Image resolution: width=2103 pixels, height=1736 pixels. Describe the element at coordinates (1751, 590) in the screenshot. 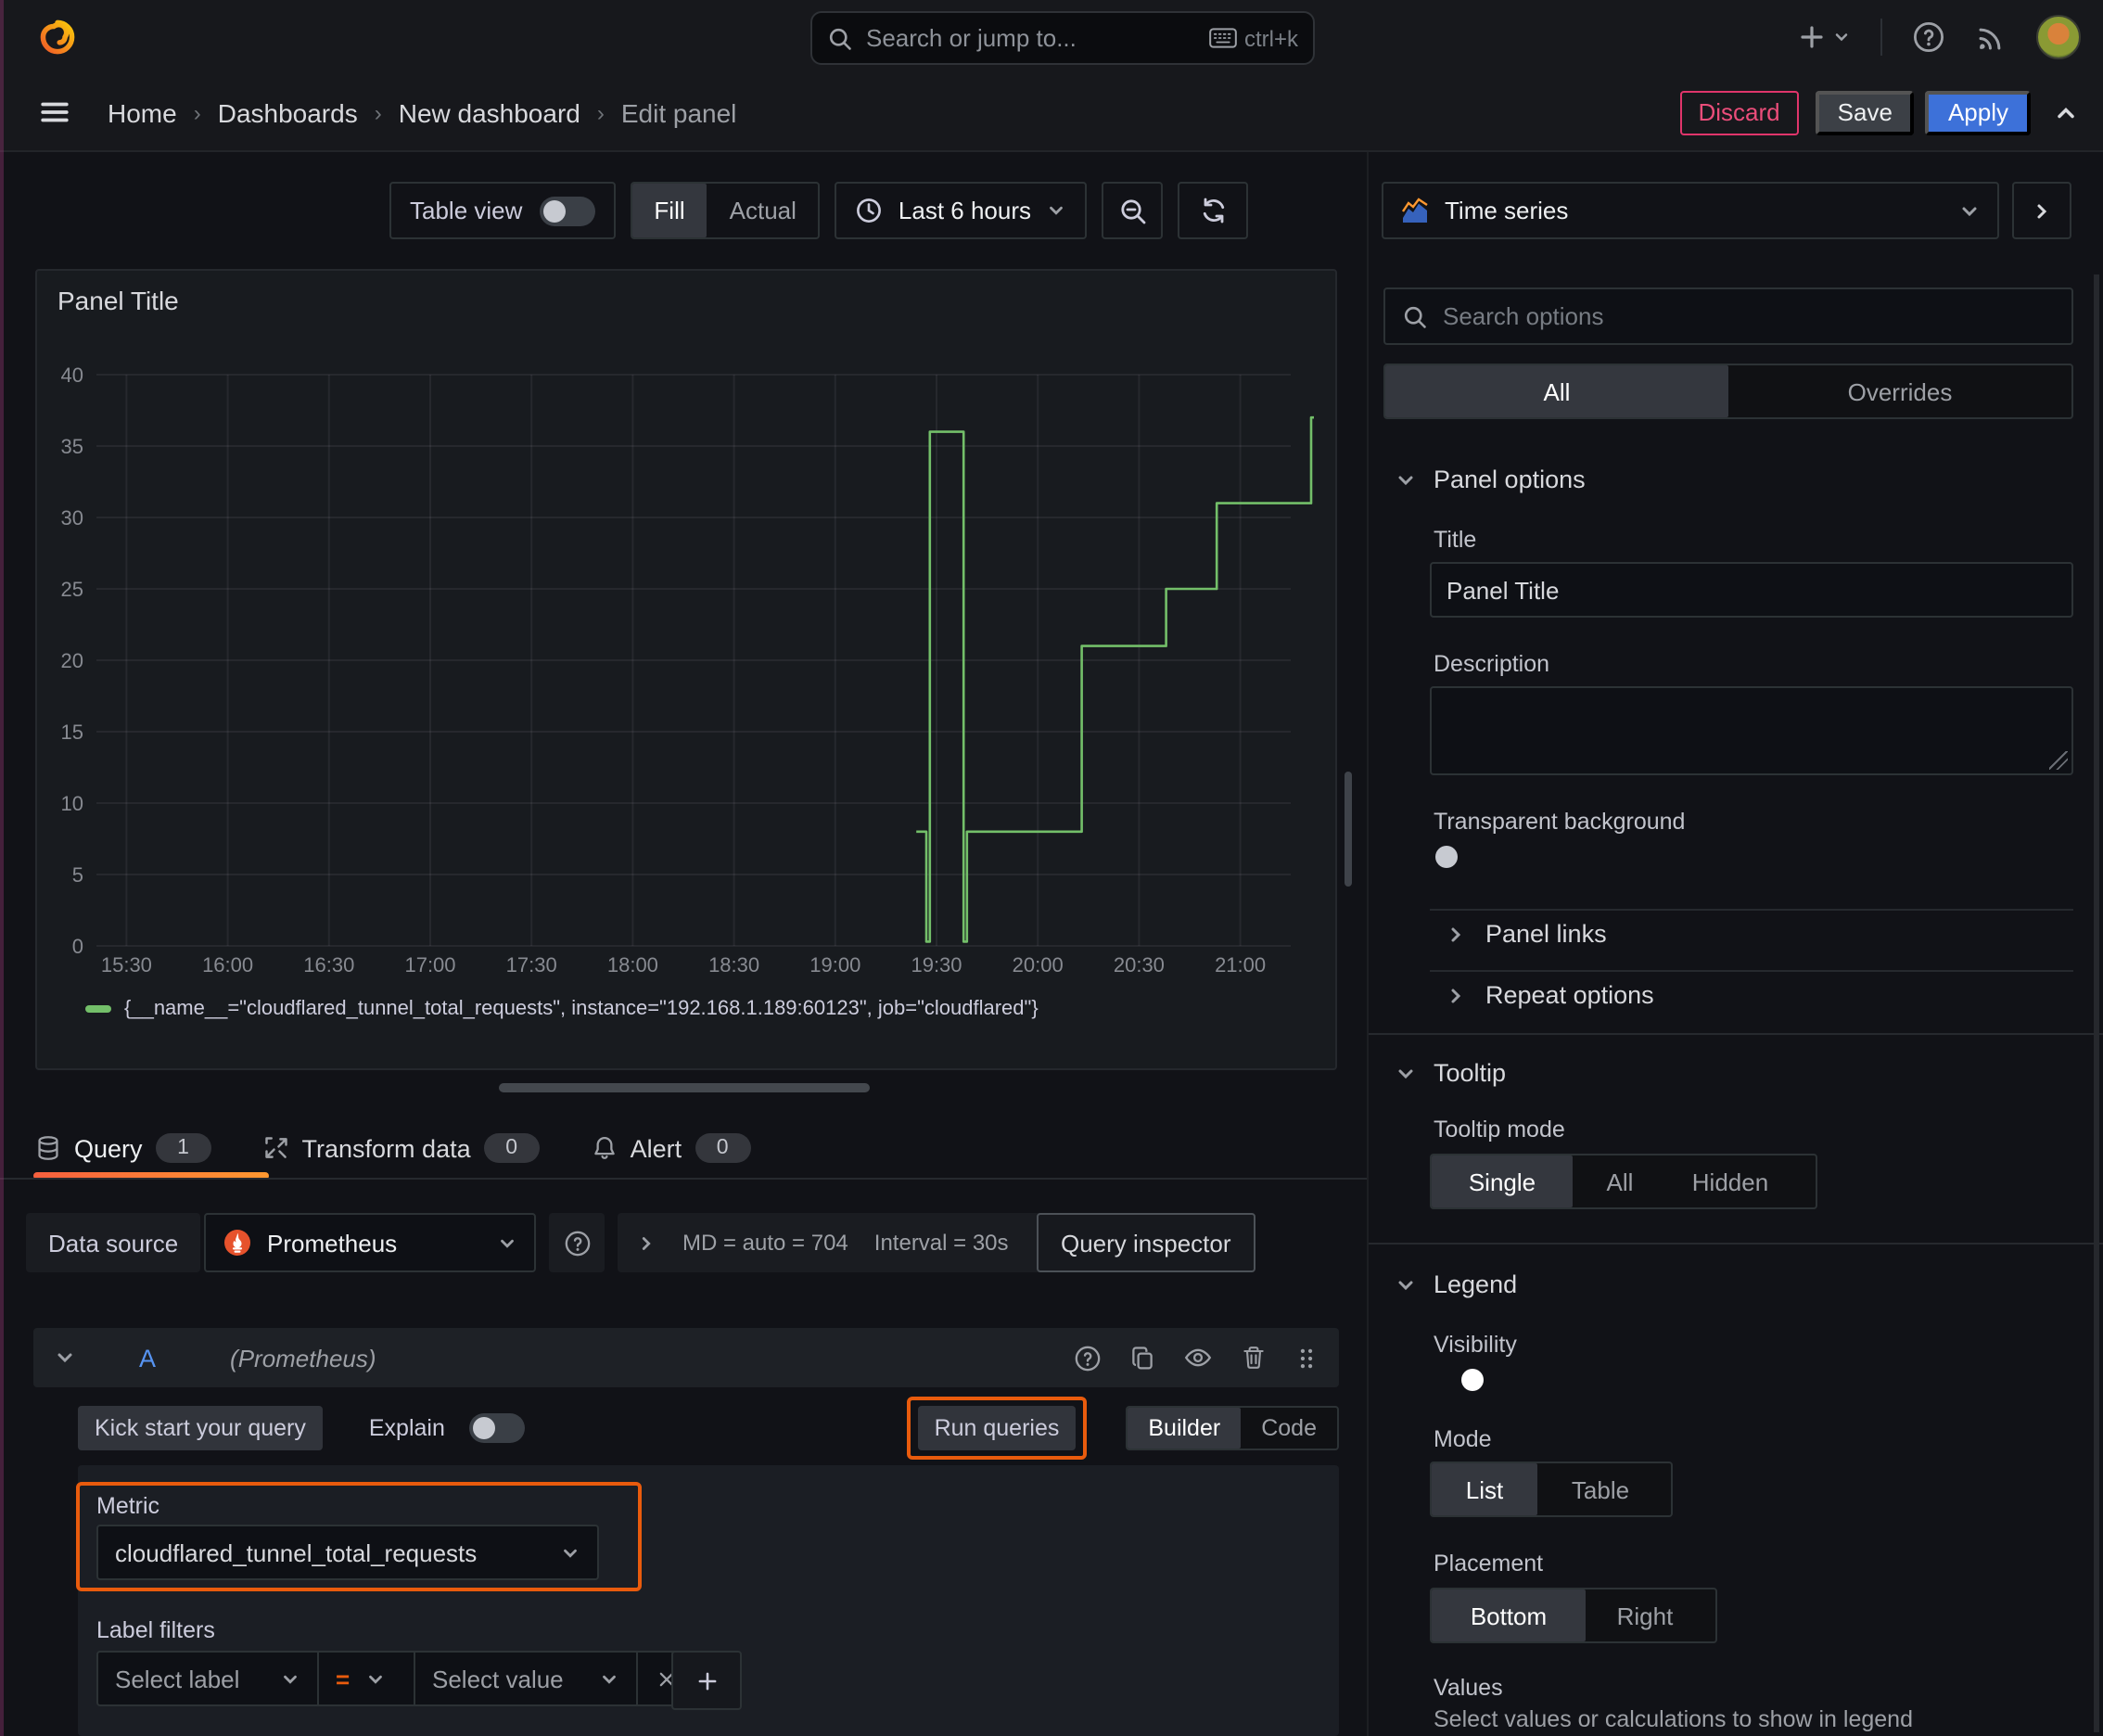

I see `title-input` at that location.